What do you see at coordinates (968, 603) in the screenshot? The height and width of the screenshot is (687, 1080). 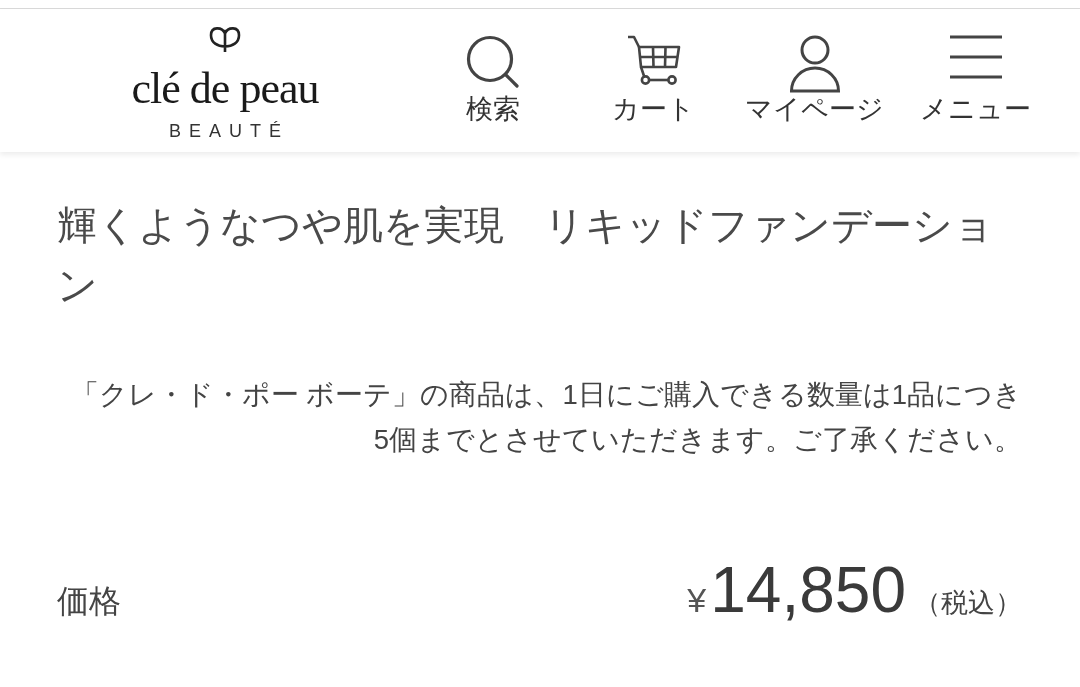 I see `tax-note: （税込）` at bounding box center [968, 603].